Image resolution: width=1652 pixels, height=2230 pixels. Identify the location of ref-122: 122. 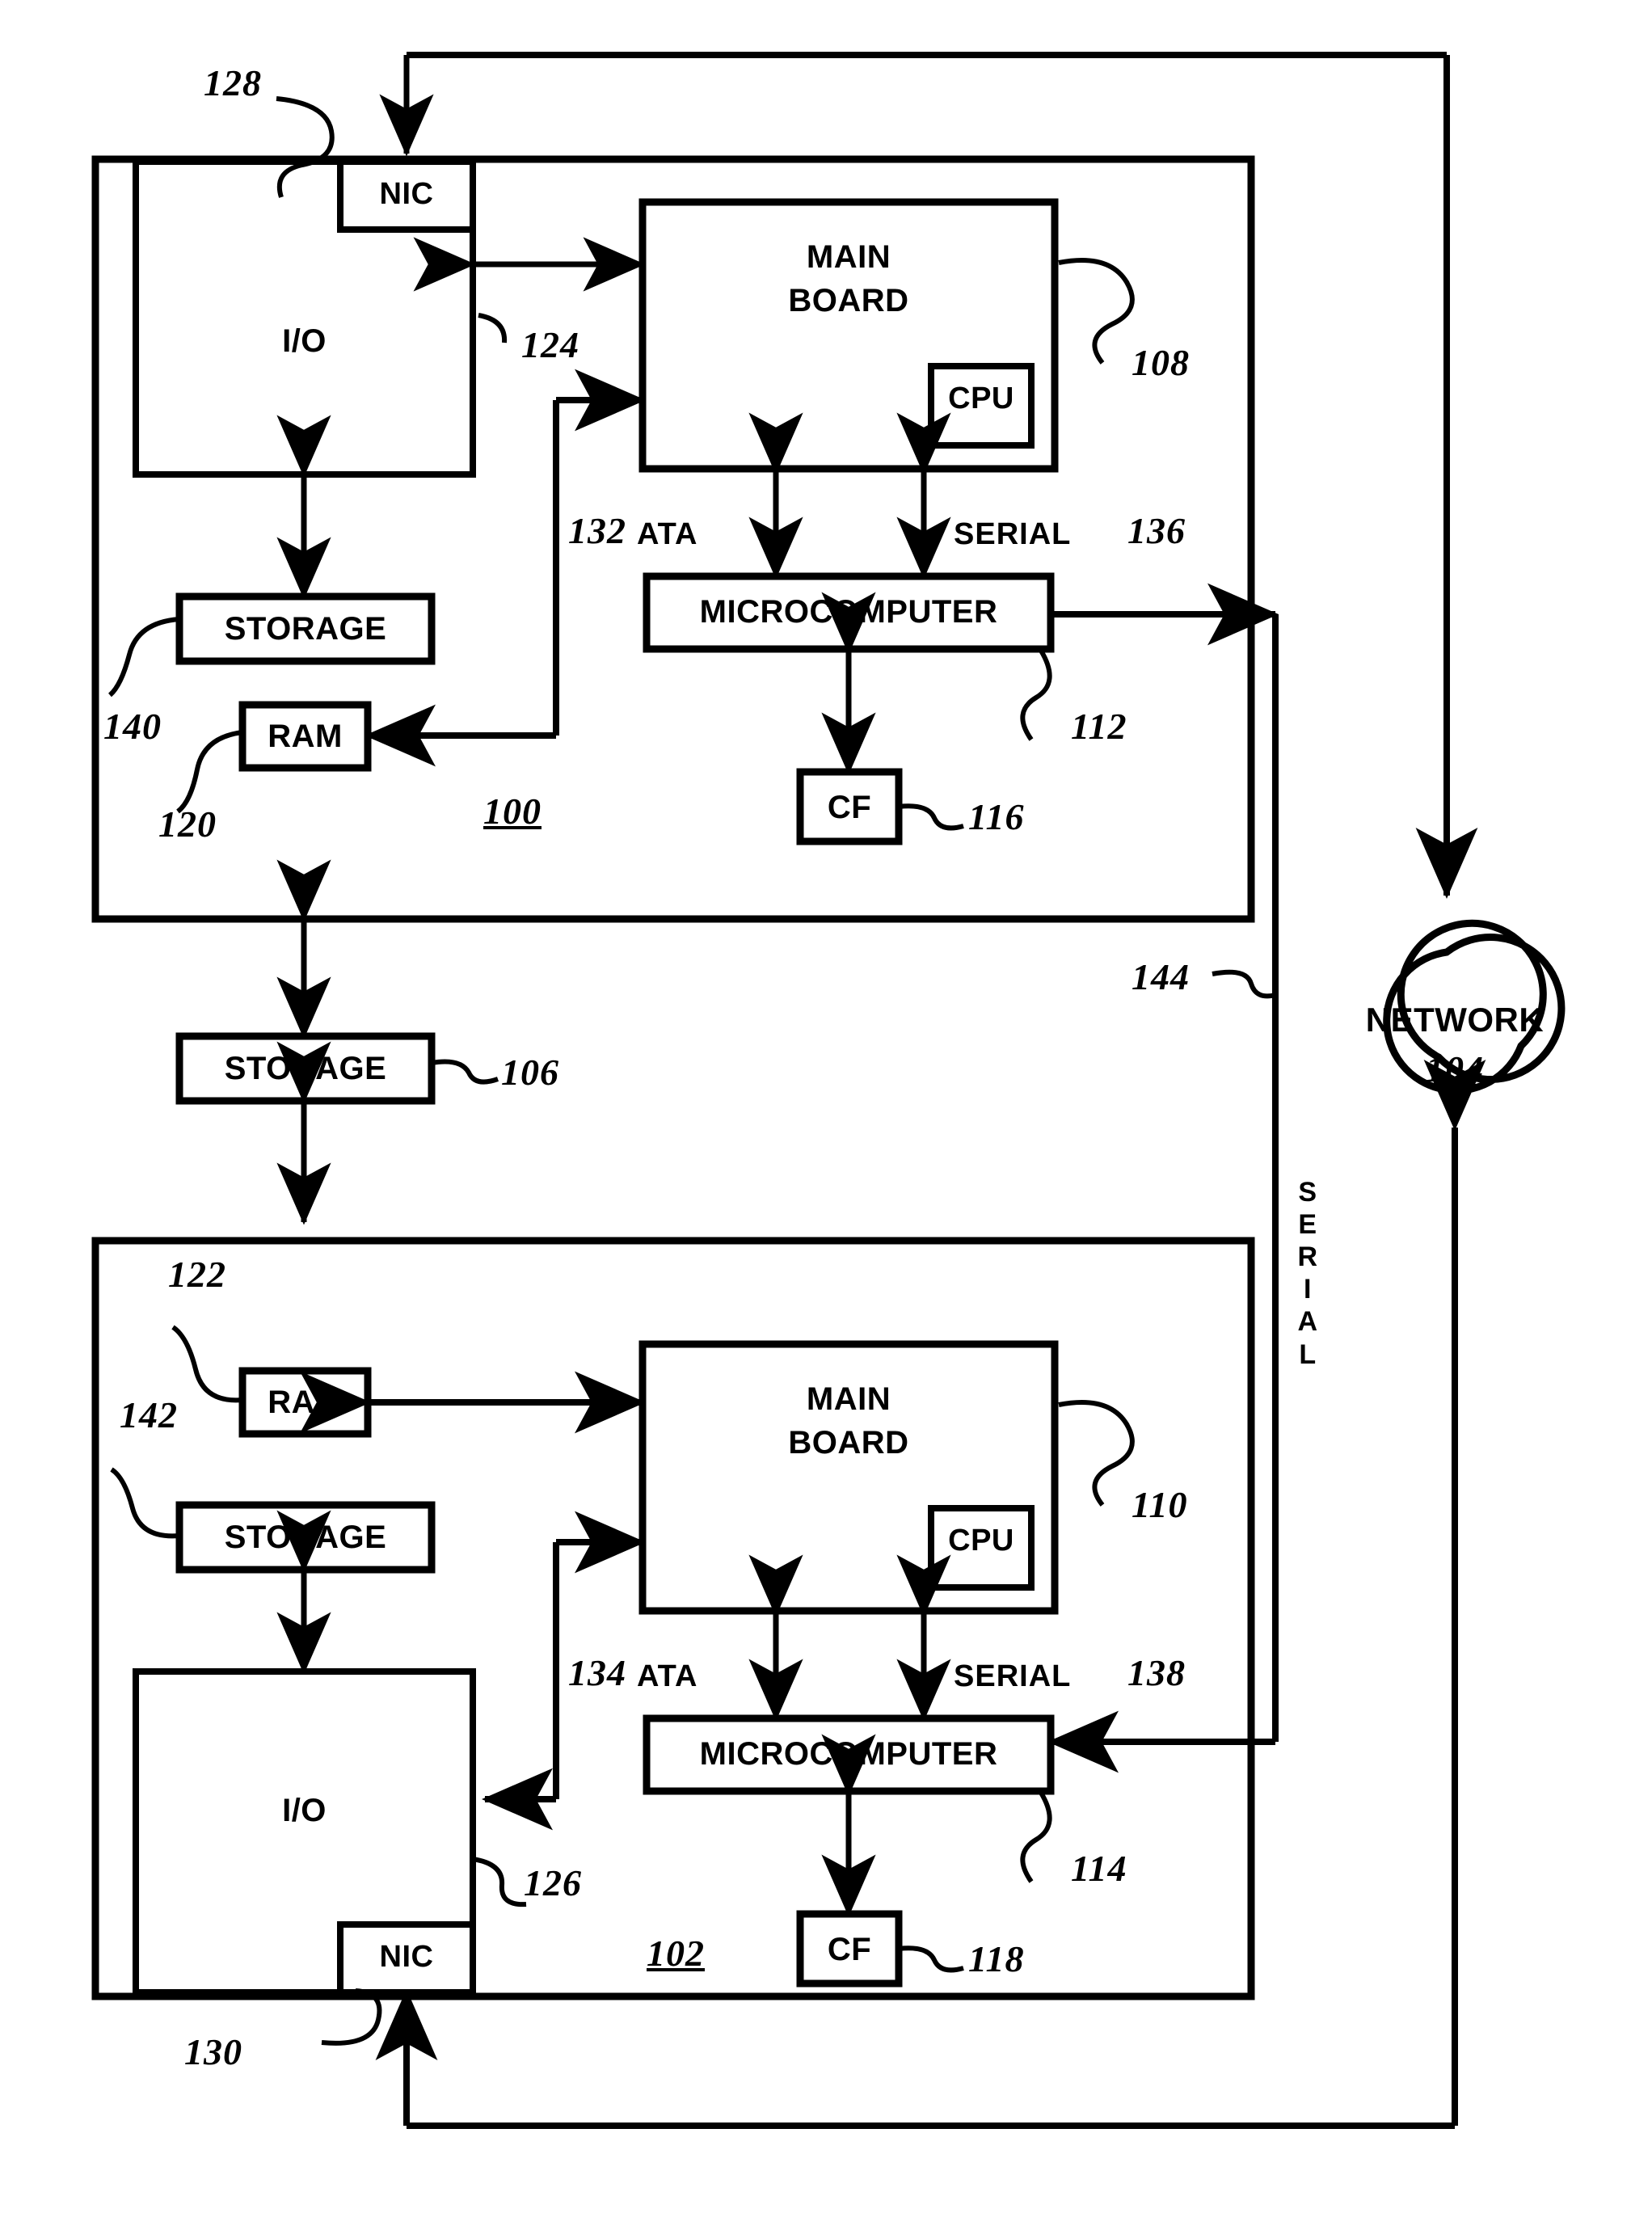
(197, 1274).